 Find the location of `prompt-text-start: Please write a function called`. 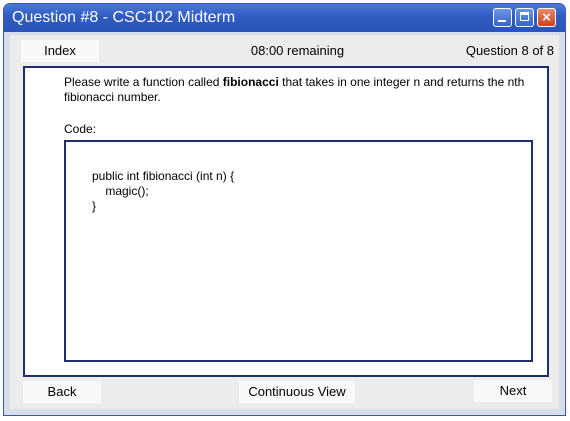

prompt-text-start: Please write a function called is located at coordinates (143, 82).